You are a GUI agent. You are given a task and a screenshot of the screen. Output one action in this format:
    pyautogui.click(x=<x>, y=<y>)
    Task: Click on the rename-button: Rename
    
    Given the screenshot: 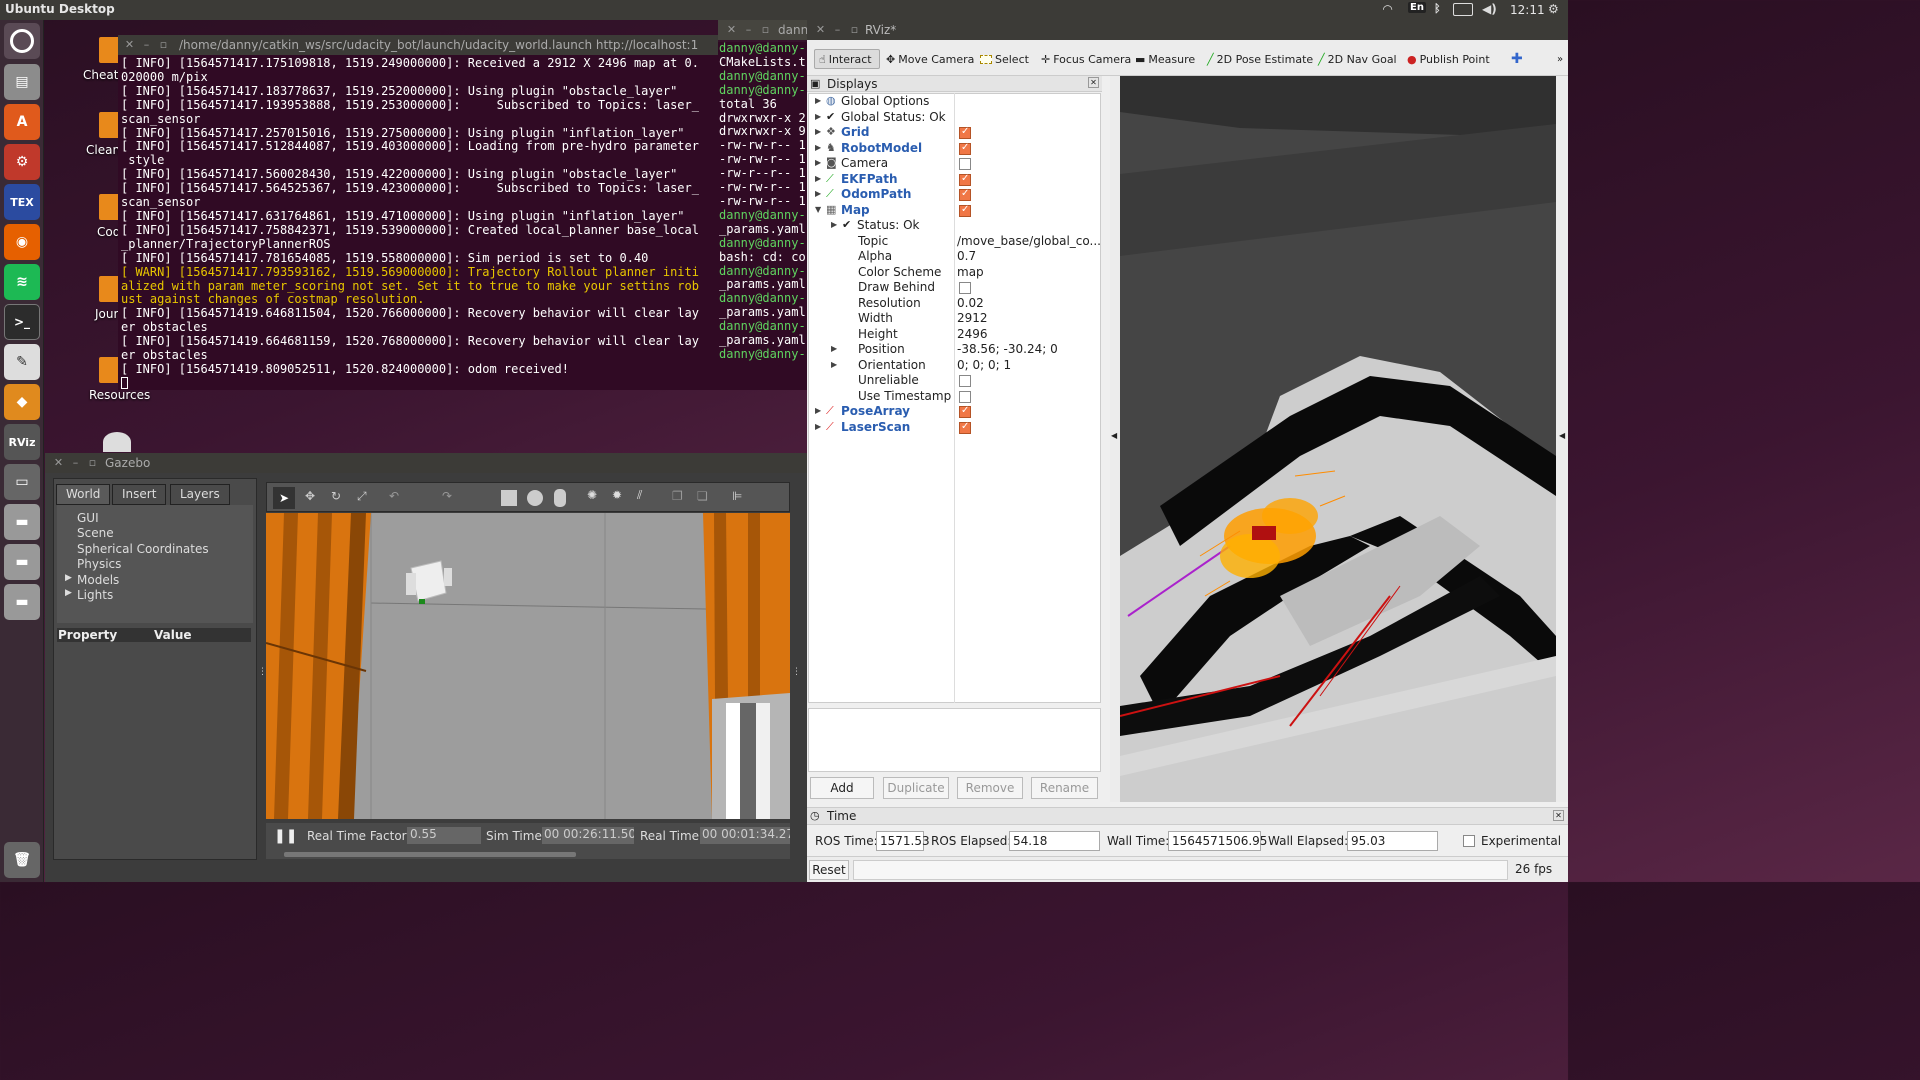 What is the action you would take?
    pyautogui.click(x=1064, y=788)
    